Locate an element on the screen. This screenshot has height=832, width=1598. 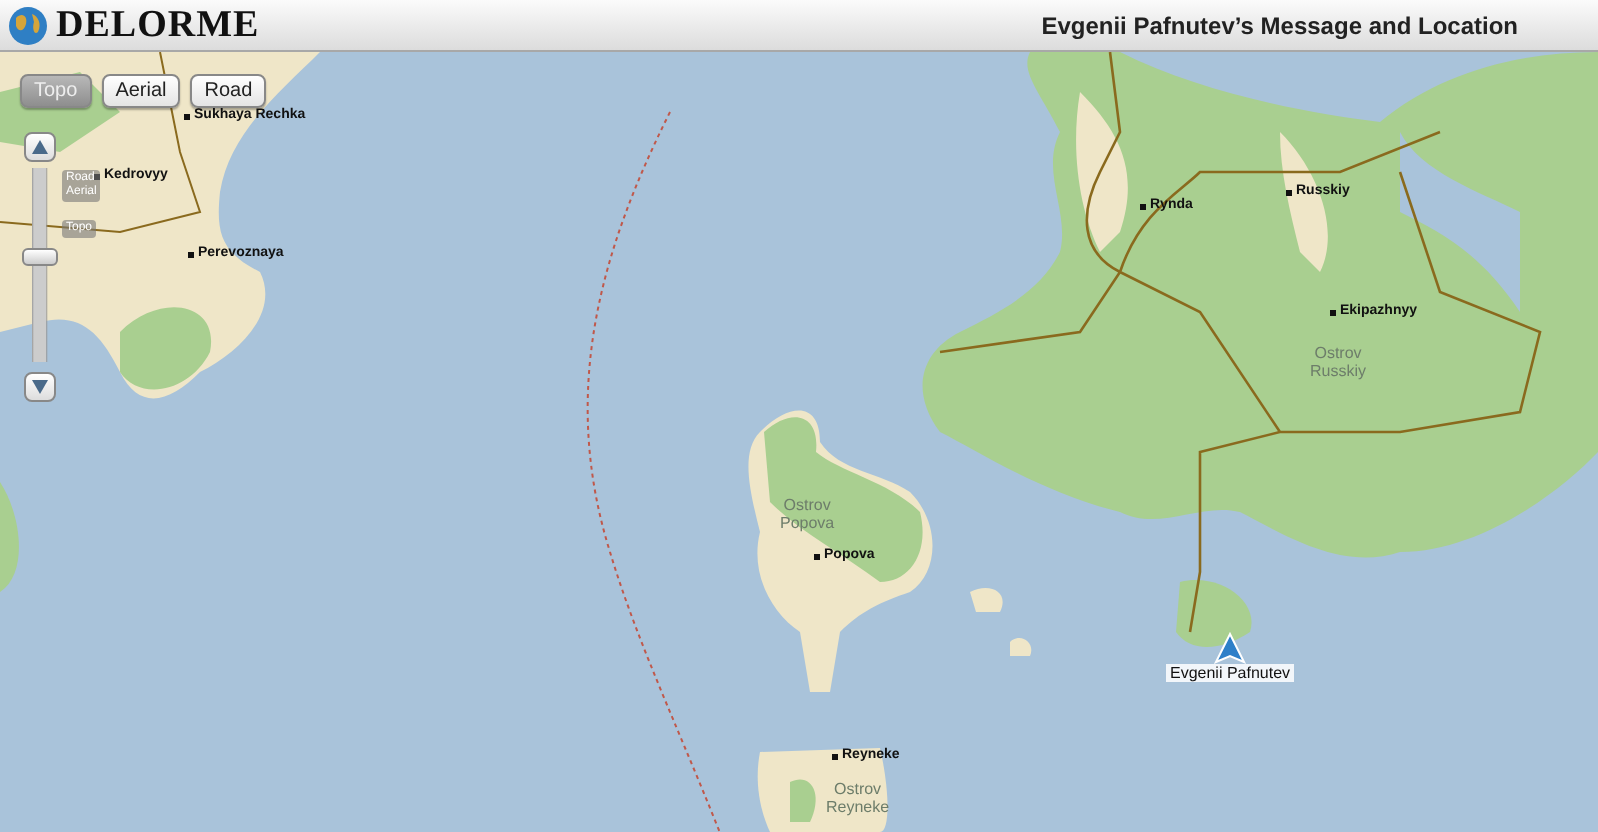
globe-icon is located at coordinates (28, 25).